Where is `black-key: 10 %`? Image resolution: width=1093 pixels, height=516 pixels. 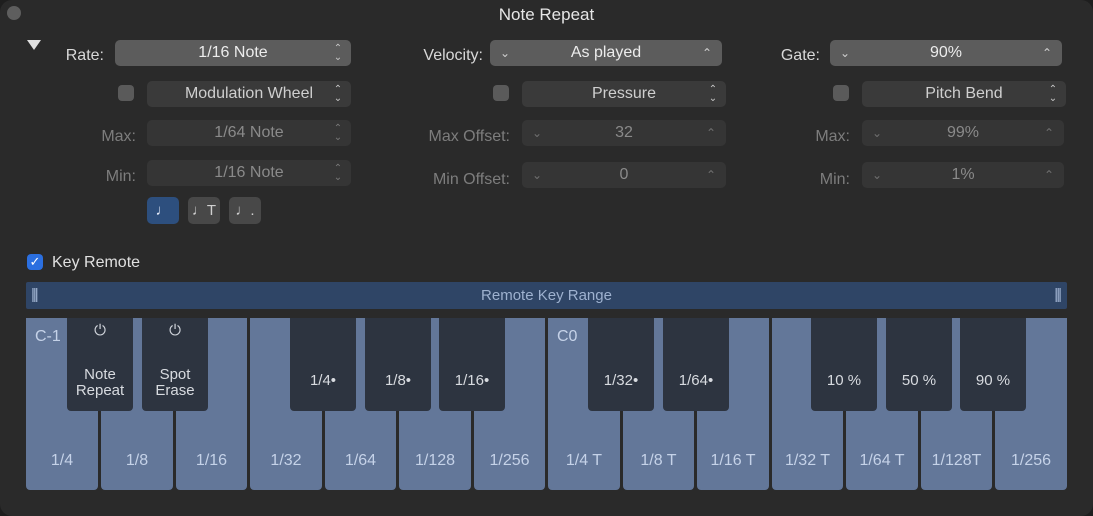 black-key: 10 % is located at coordinates (844, 364).